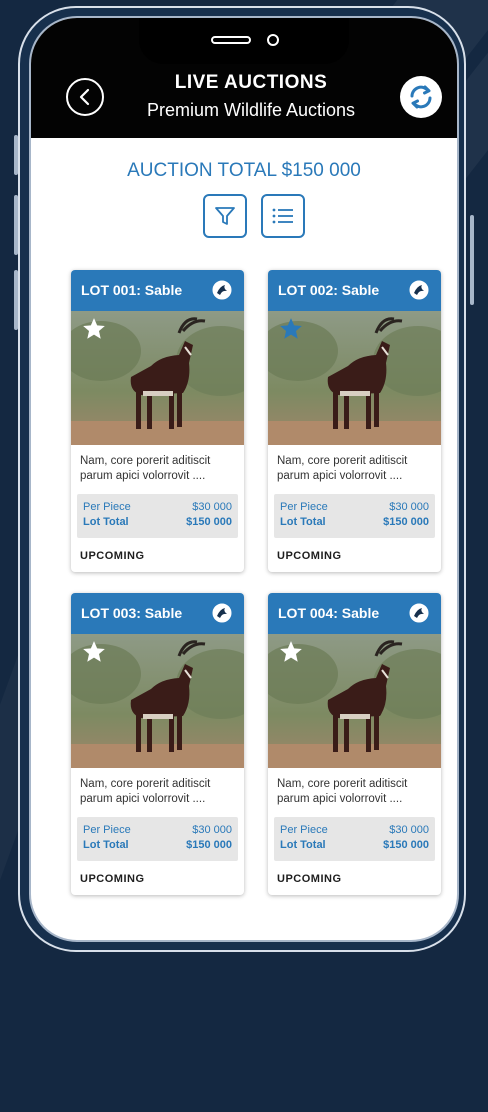 The width and height of the screenshot is (488, 1112). Describe the element at coordinates (231, 40) in the screenshot. I see `speaker-icon` at that location.